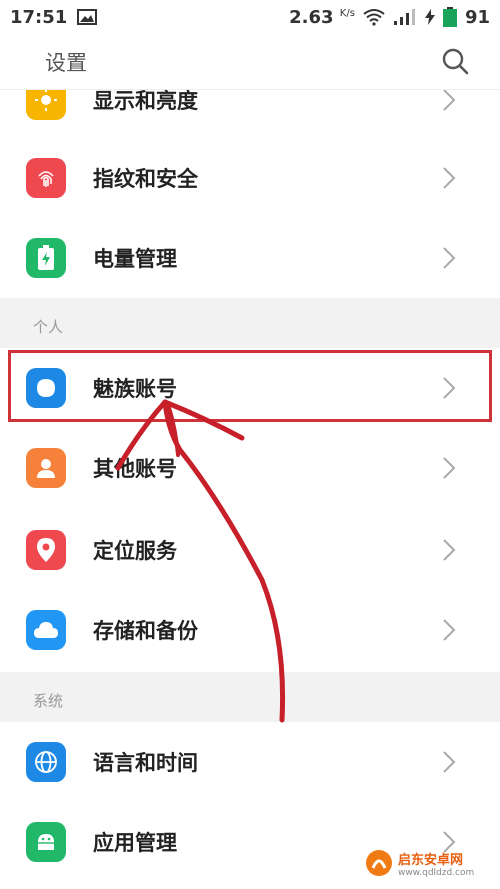  What do you see at coordinates (379, 863) in the screenshot?
I see `watermark-logo-icon` at bounding box center [379, 863].